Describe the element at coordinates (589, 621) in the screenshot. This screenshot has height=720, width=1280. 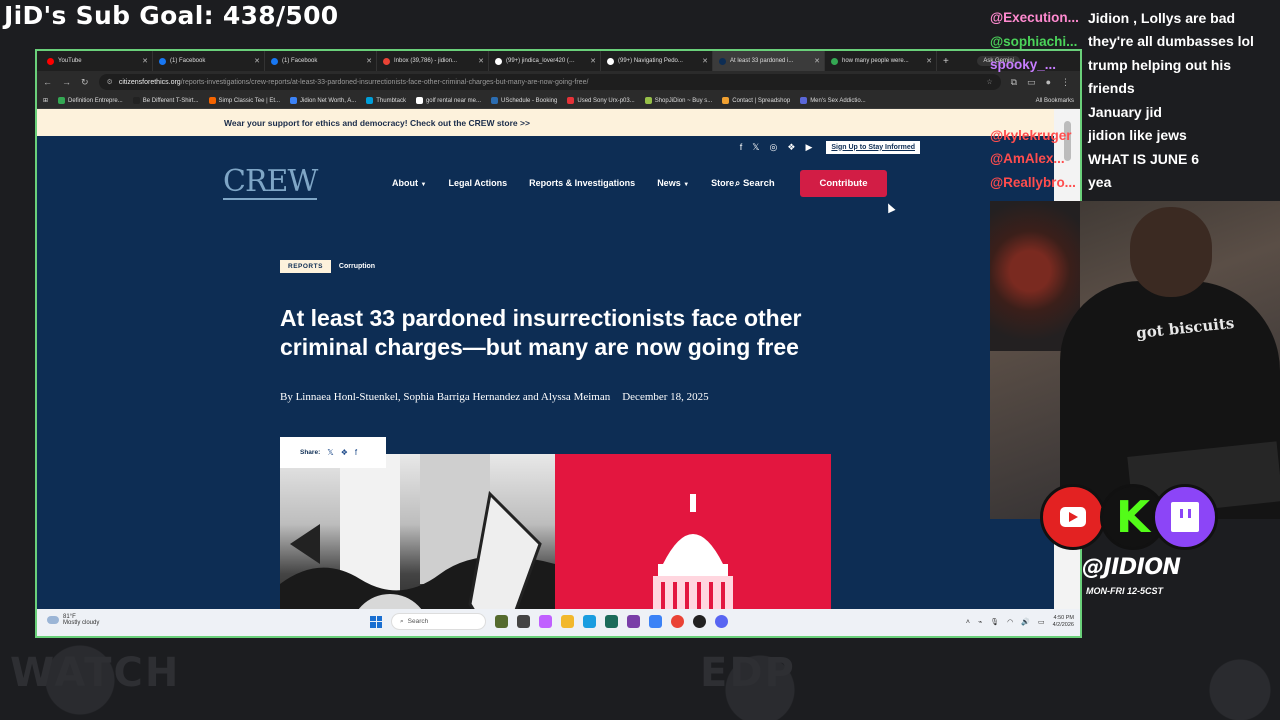
I see `edge-icon` at that location.